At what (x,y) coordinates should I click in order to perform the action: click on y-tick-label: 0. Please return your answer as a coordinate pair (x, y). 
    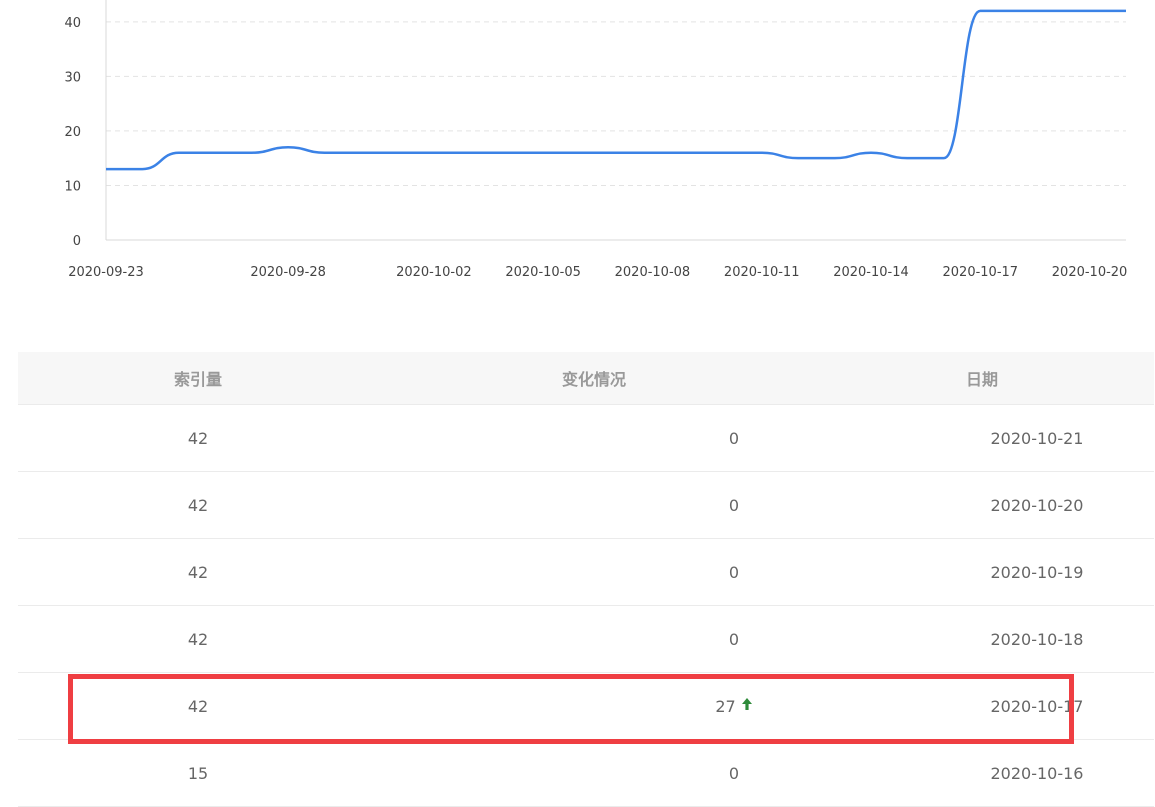
    Looking at the image, I should click on (77, 241).